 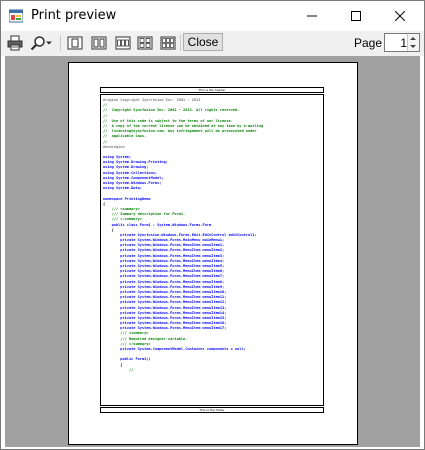 I want to click on page-stepper, so click(x=402, y=42).